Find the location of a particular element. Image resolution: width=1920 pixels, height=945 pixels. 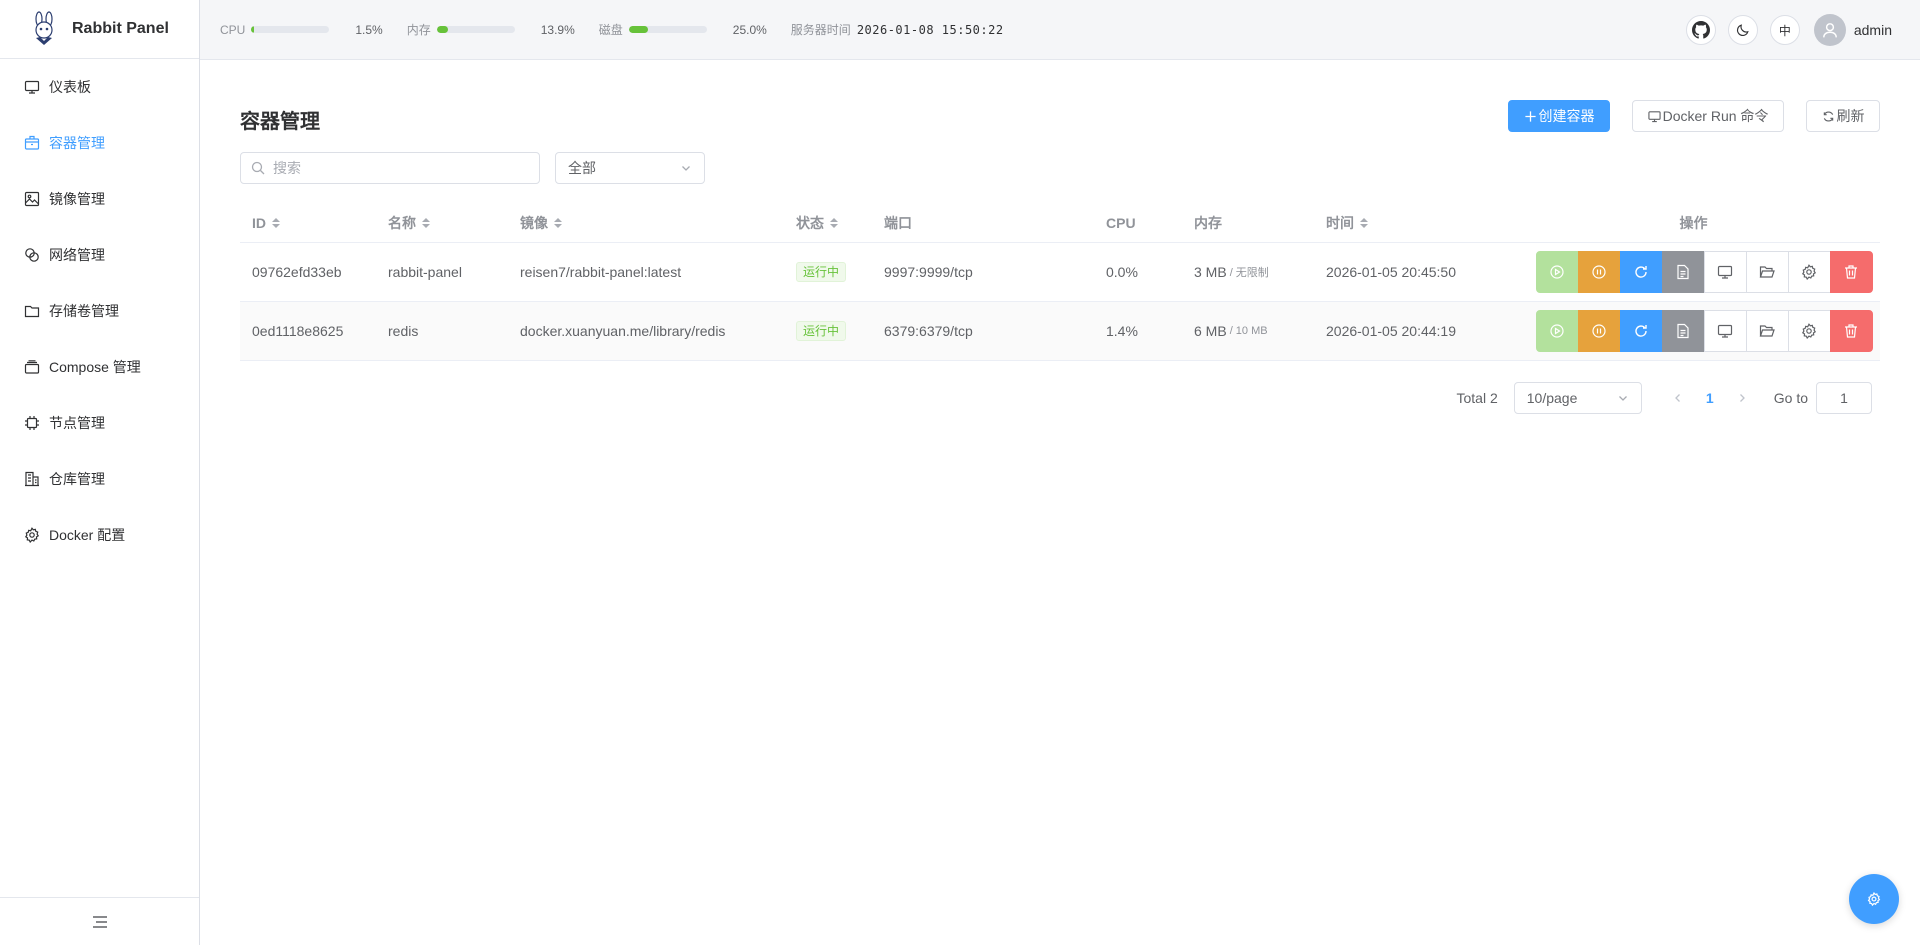

cell-image: reisen7/rabbit-panel:latest is located at coordinates (601, 272).